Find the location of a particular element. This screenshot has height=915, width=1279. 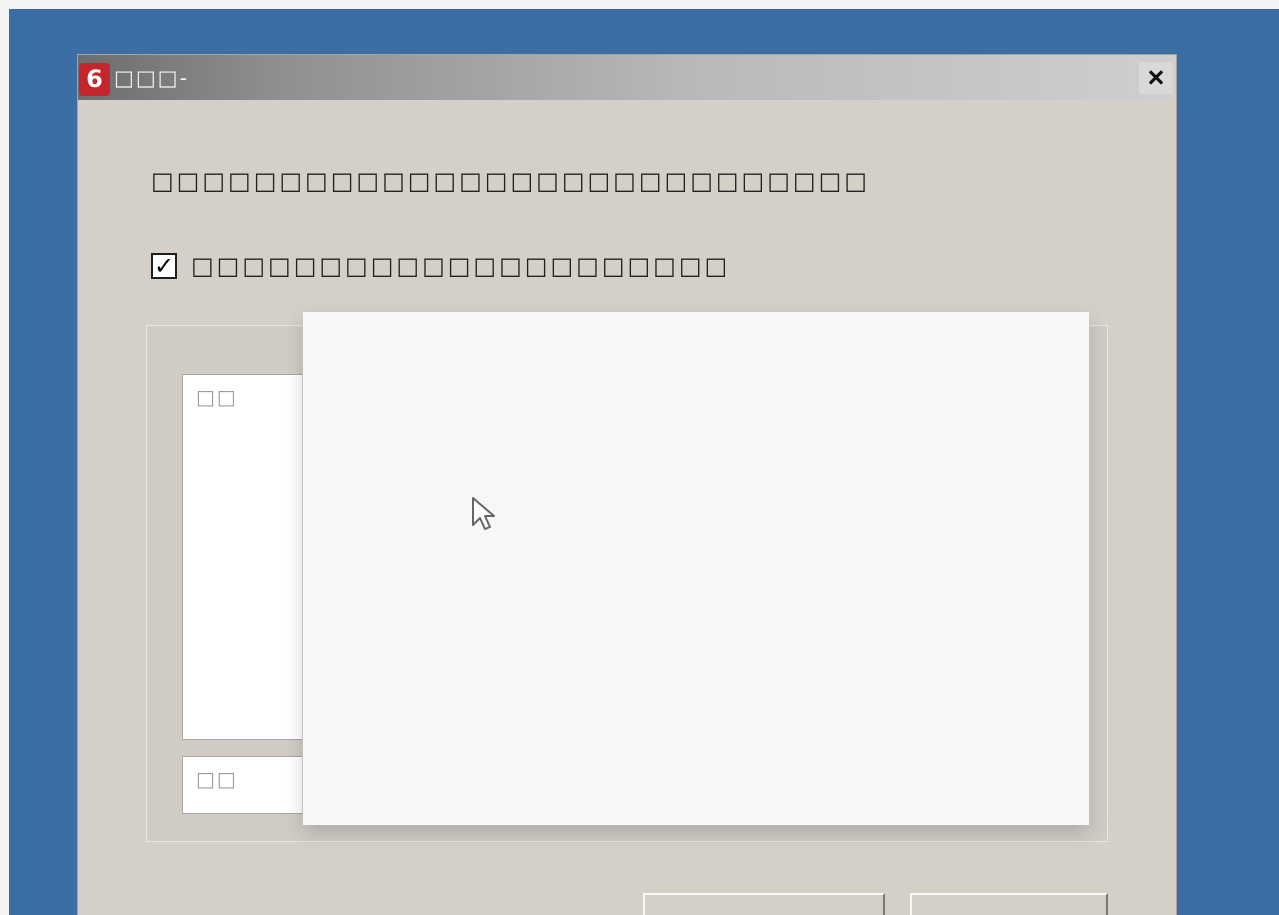

footer-buttons: □□□□□□ □□ is located at coordinates (878, 904).